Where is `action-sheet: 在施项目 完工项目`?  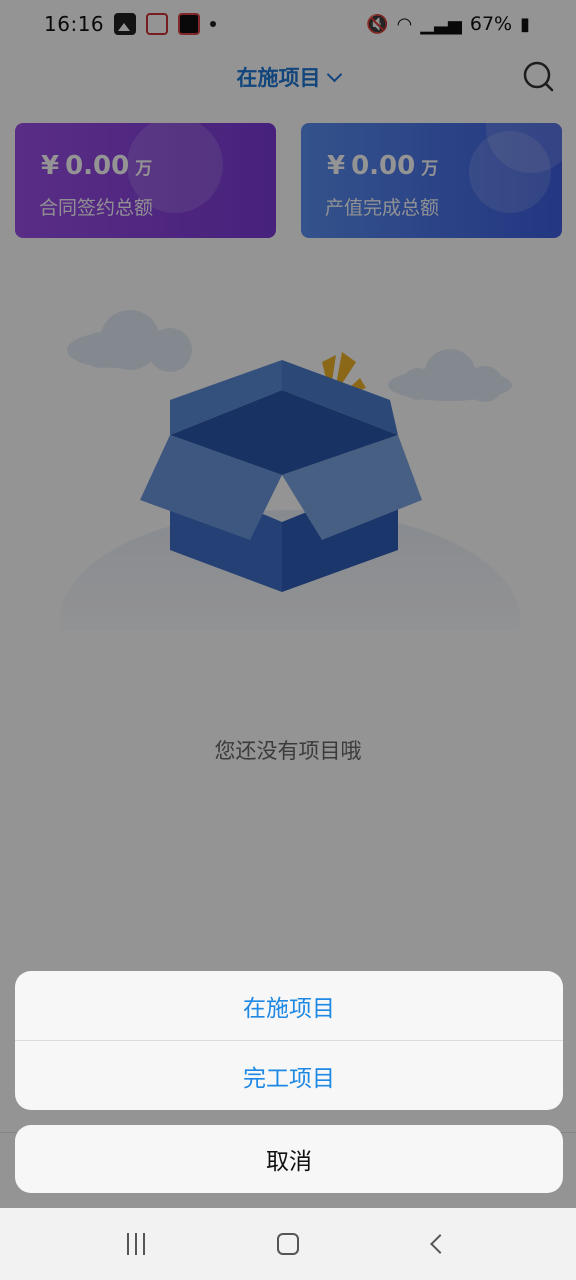
action-sheet: 在施项目 完工项目 is located at coordinates (289, 1040).